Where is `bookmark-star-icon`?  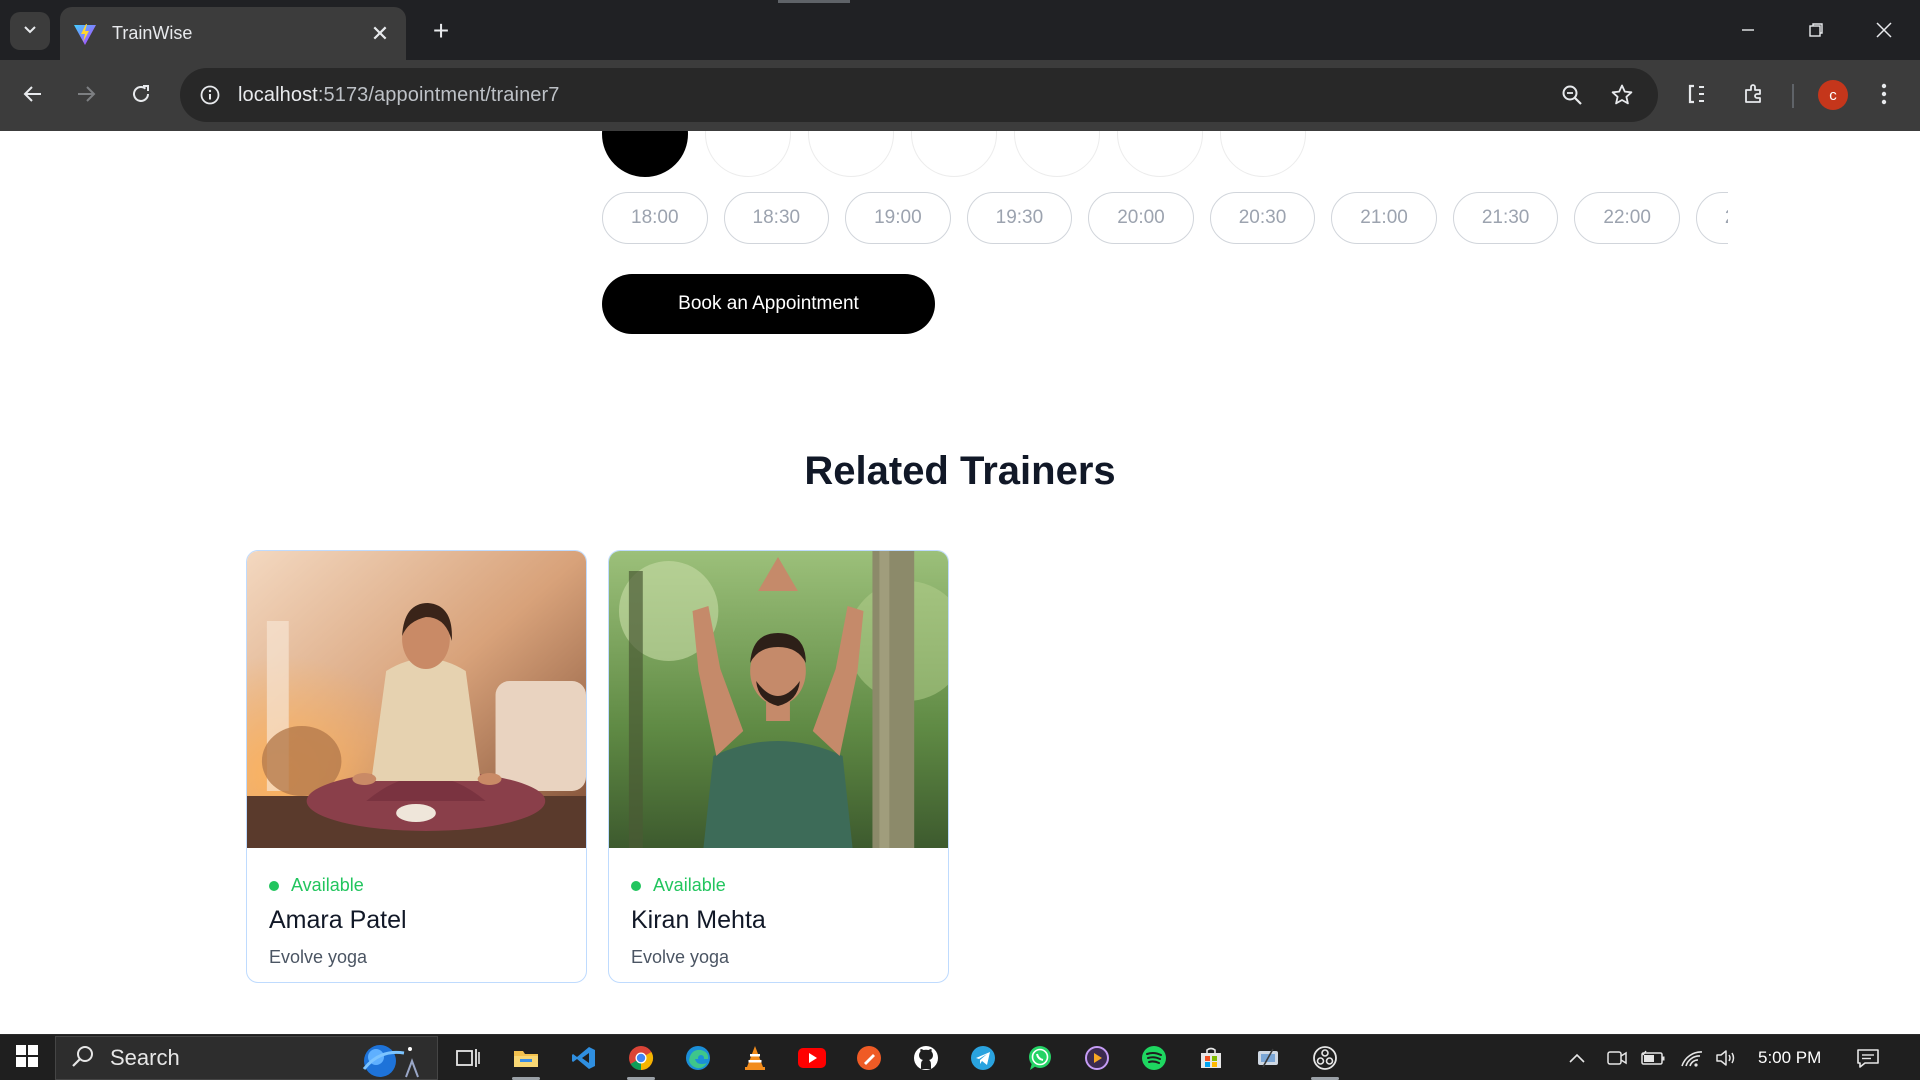
bookmark-star-icon is located at coordinates (1622, 95).